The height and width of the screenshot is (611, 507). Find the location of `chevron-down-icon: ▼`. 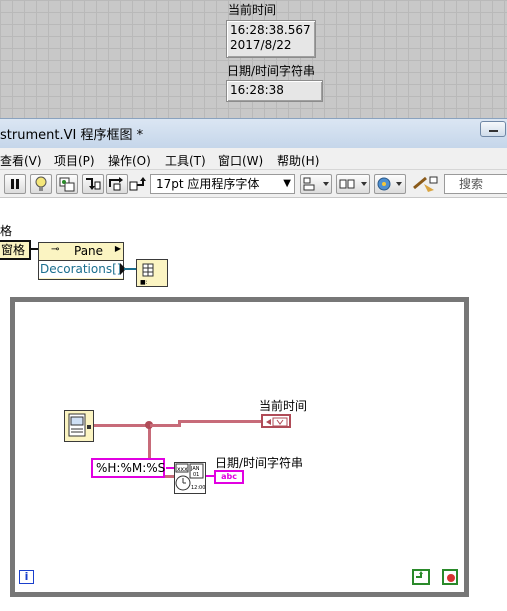

chevron-down-icon: ▼ is located at coordinates (287, 183).